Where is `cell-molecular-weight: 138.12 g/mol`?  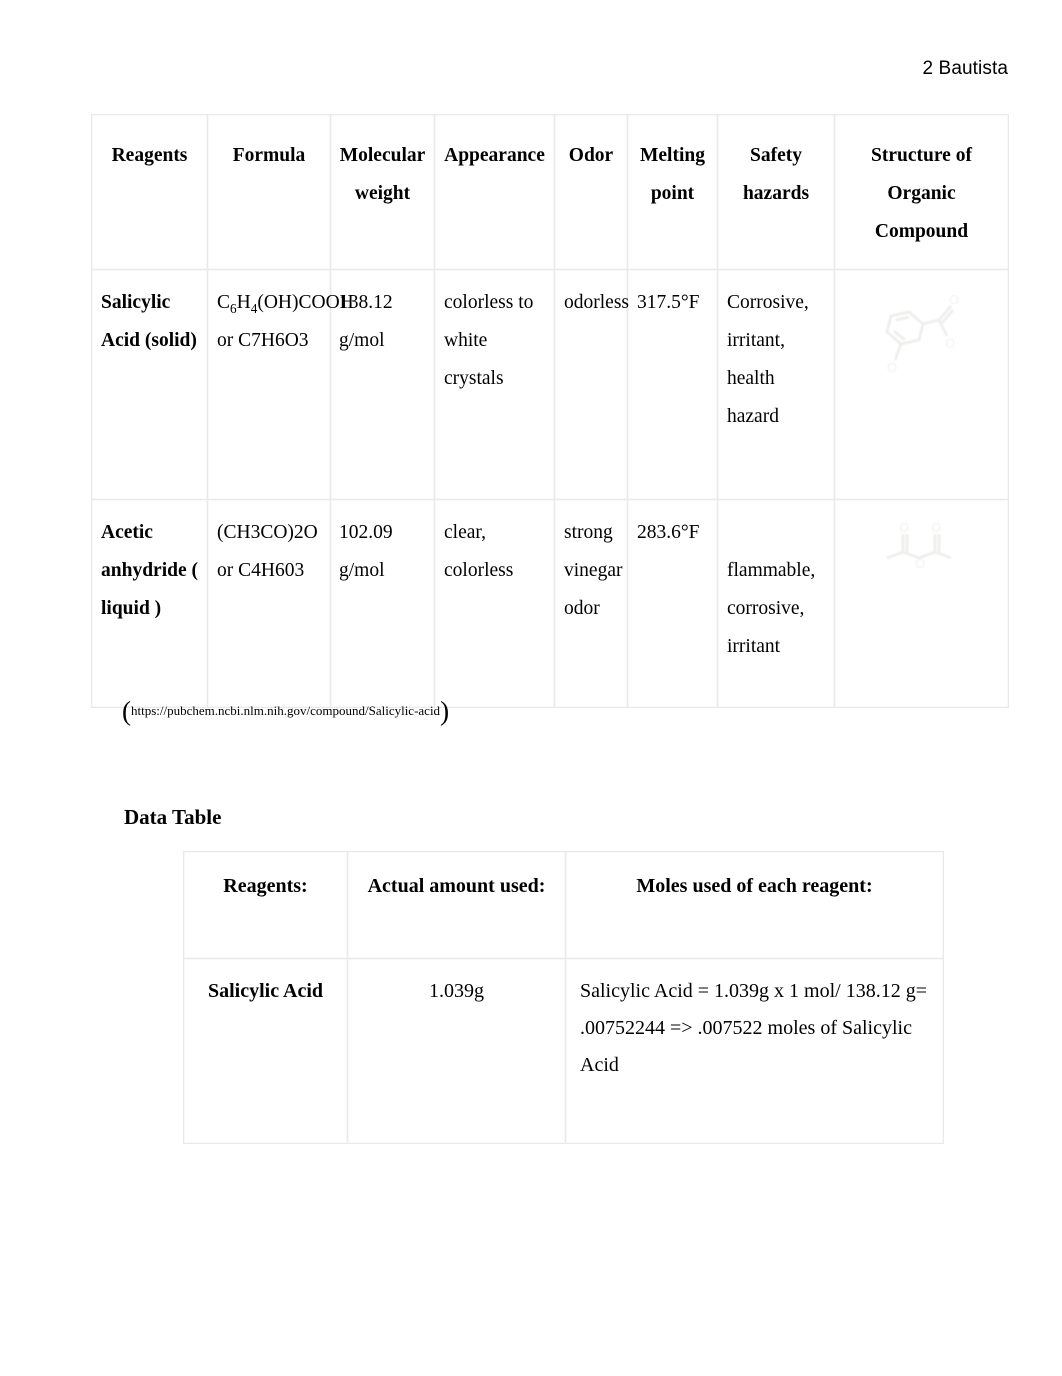
cell-molecular-weight: 138.12 g/mol is located at coordinates (382, 384).